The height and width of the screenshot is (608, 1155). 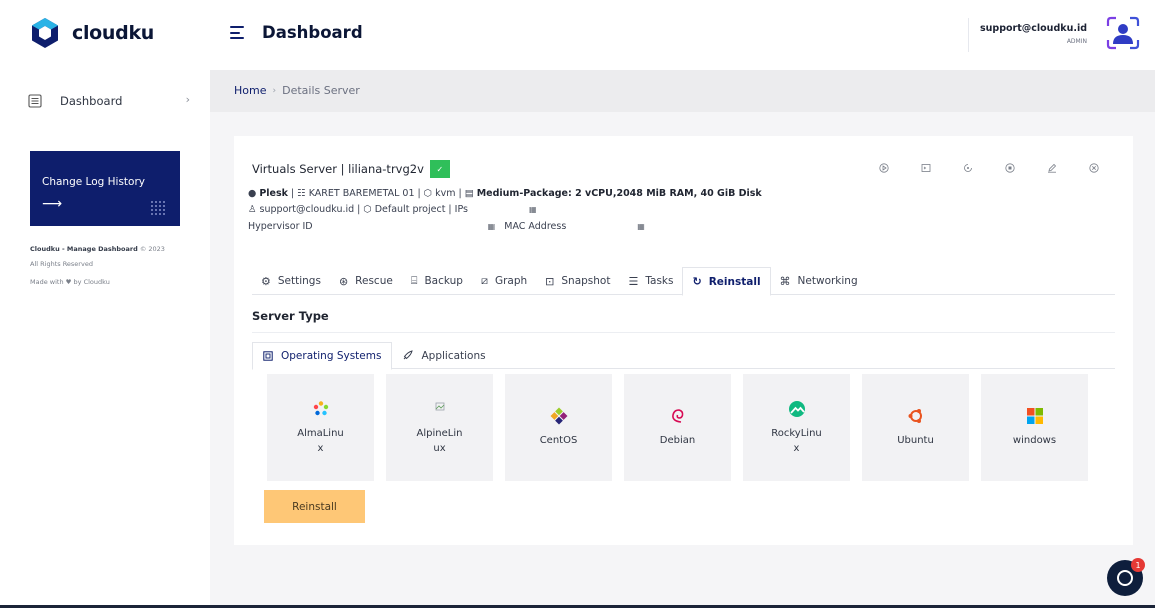 I want to click on copy-mac-icon: ▦, so click(x=641, y=226).